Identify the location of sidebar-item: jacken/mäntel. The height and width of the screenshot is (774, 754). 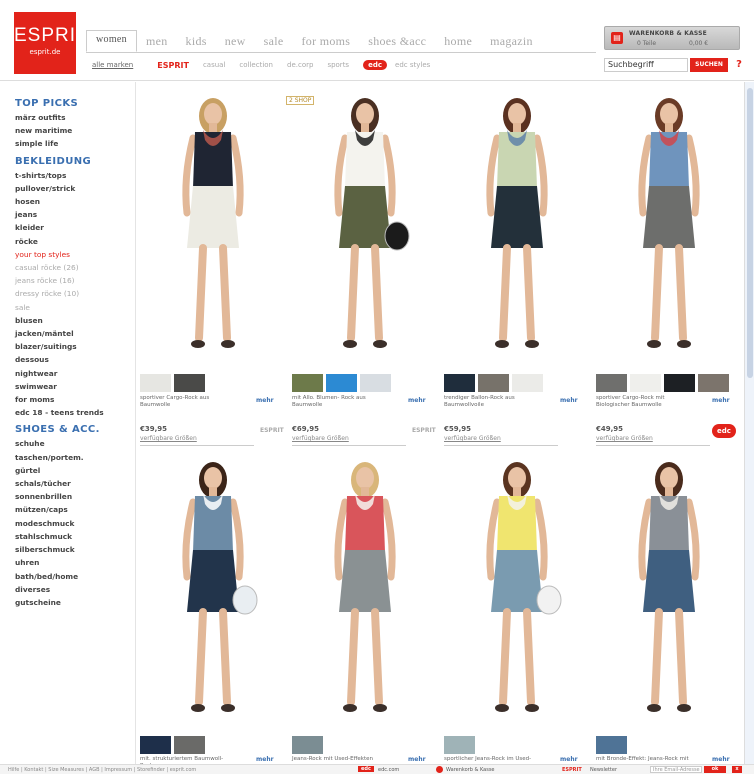
(75, 333).